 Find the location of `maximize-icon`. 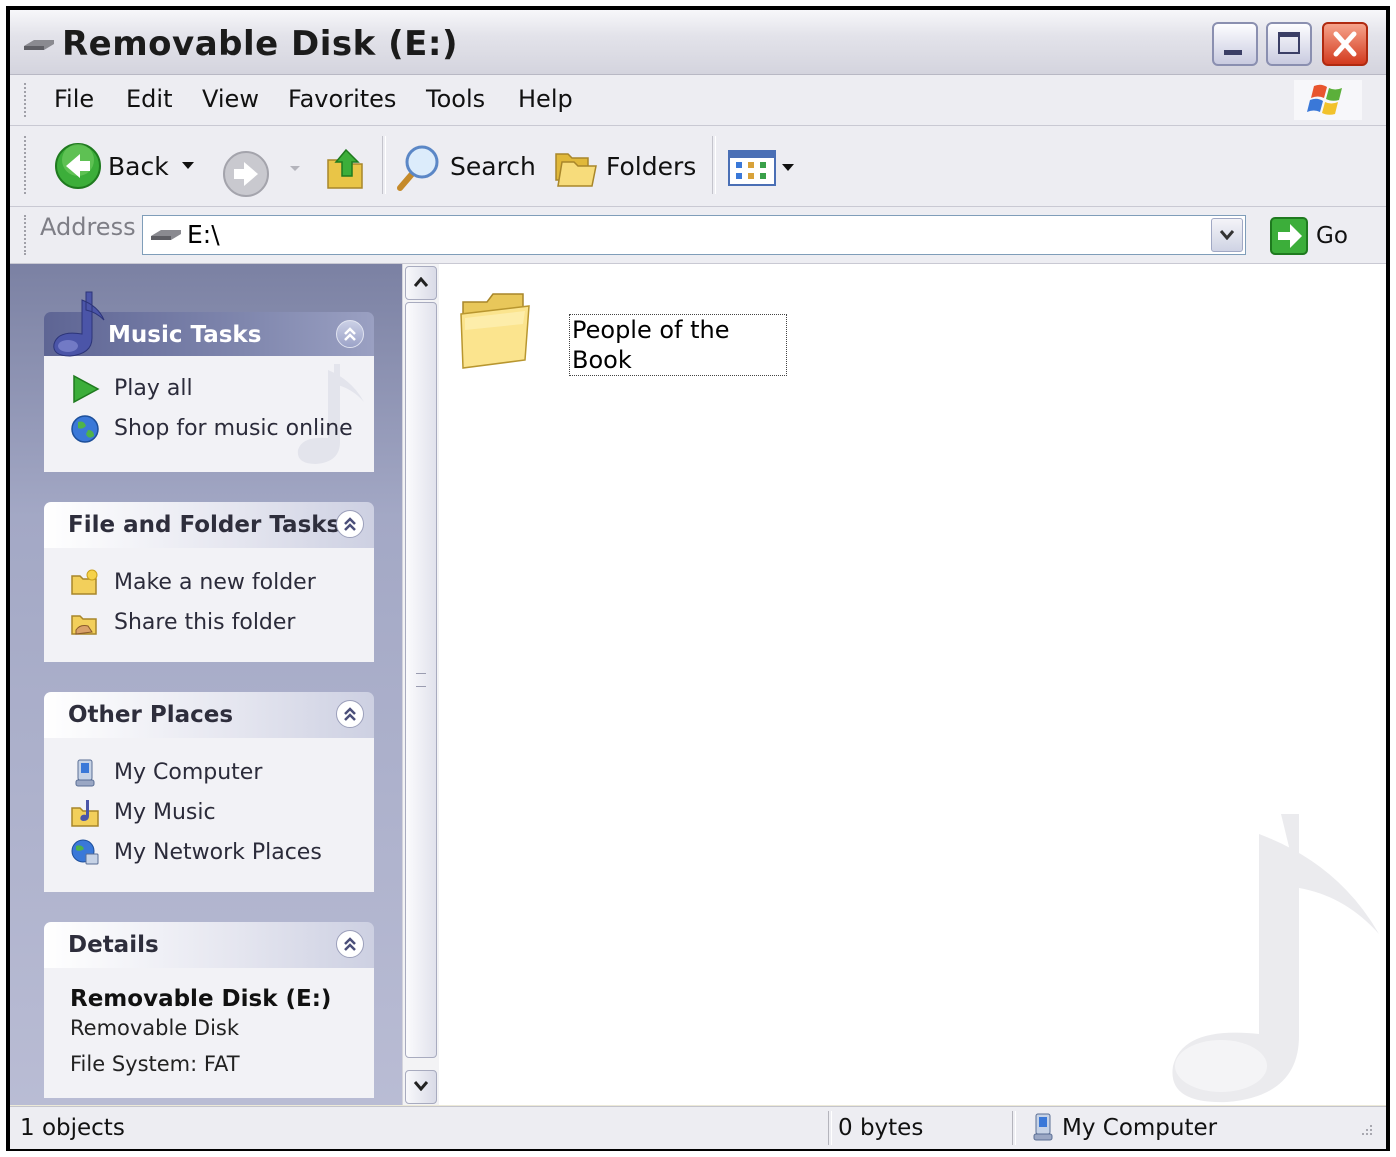

maximize-icon is located at coordinates (1289, 43).